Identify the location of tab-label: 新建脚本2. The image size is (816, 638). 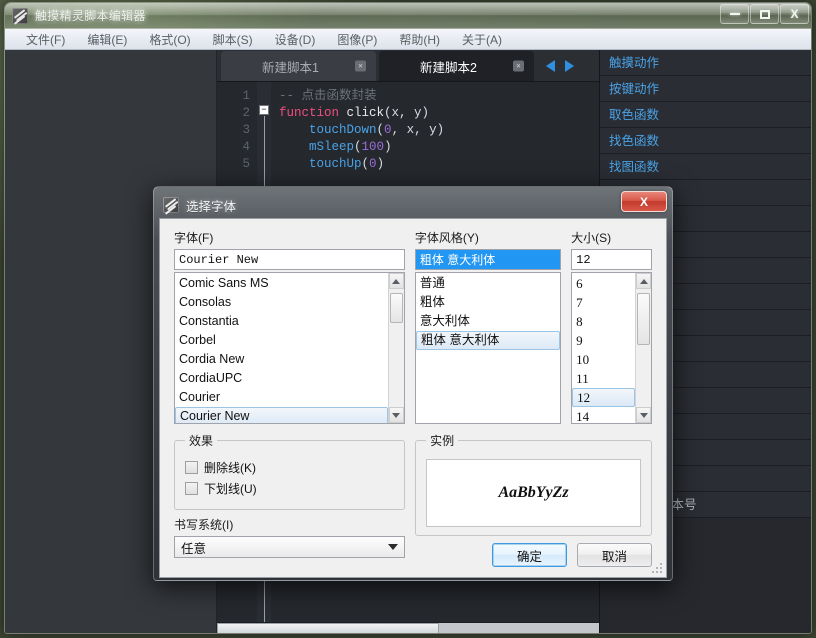
(448, 67).